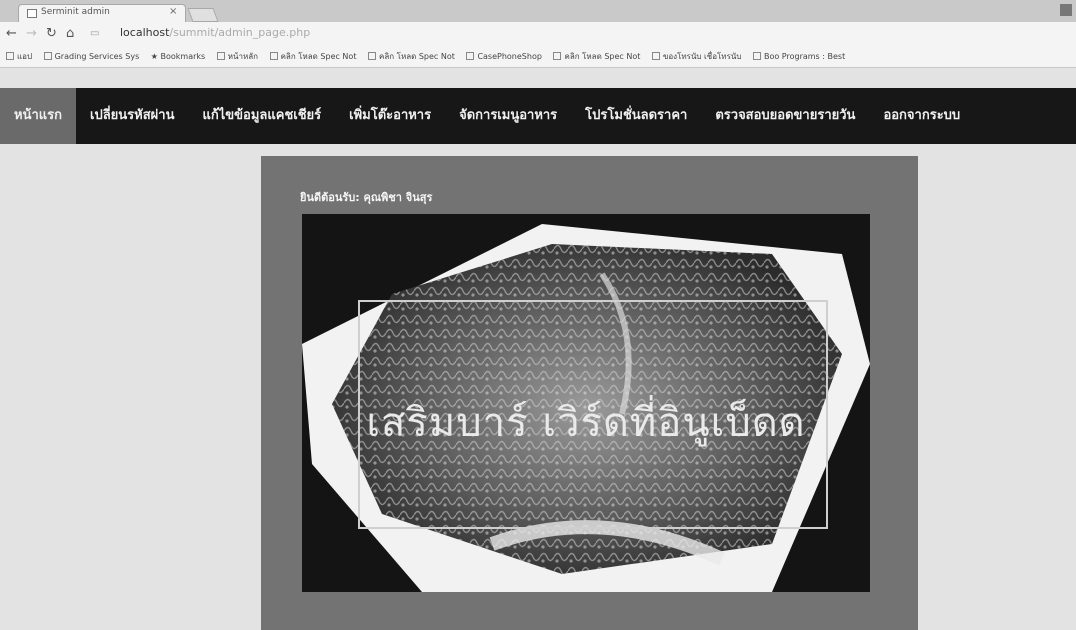 The width and height of the screenshot is (1076, 630). I want to click on nav-logout: ออกจากระบบ, so click(921, 116).